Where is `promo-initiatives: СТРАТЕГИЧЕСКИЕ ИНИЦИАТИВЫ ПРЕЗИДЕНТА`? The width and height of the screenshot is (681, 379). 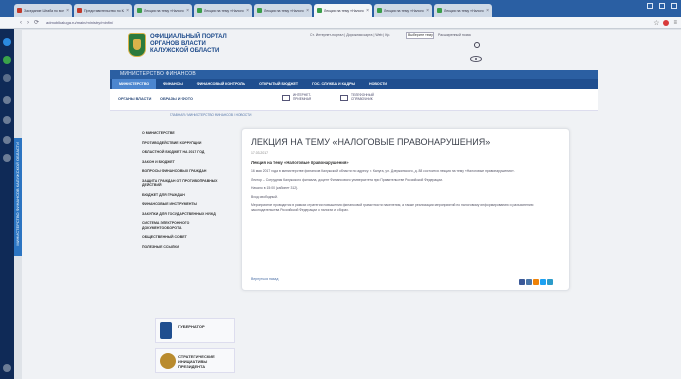 promo-initiatives: СТРАТЕГИЧЕСКИЕ ИНИЦИАТИВЫ ПРЕЗИДЕНТА is located at coordinates (195, 360).